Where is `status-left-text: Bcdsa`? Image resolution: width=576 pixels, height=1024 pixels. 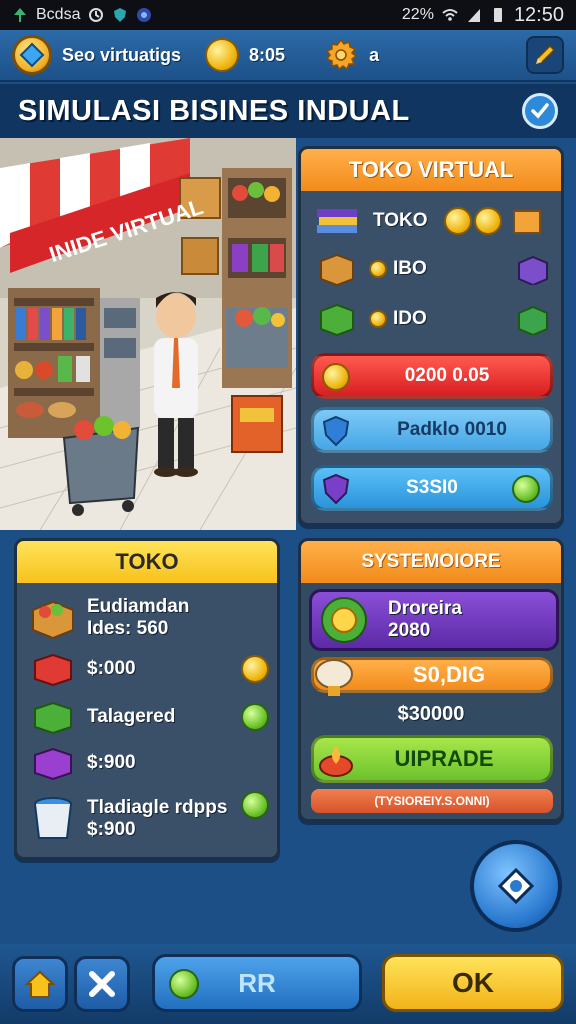
status-left-text: Bcdsa is located at coordinates (58, 14).